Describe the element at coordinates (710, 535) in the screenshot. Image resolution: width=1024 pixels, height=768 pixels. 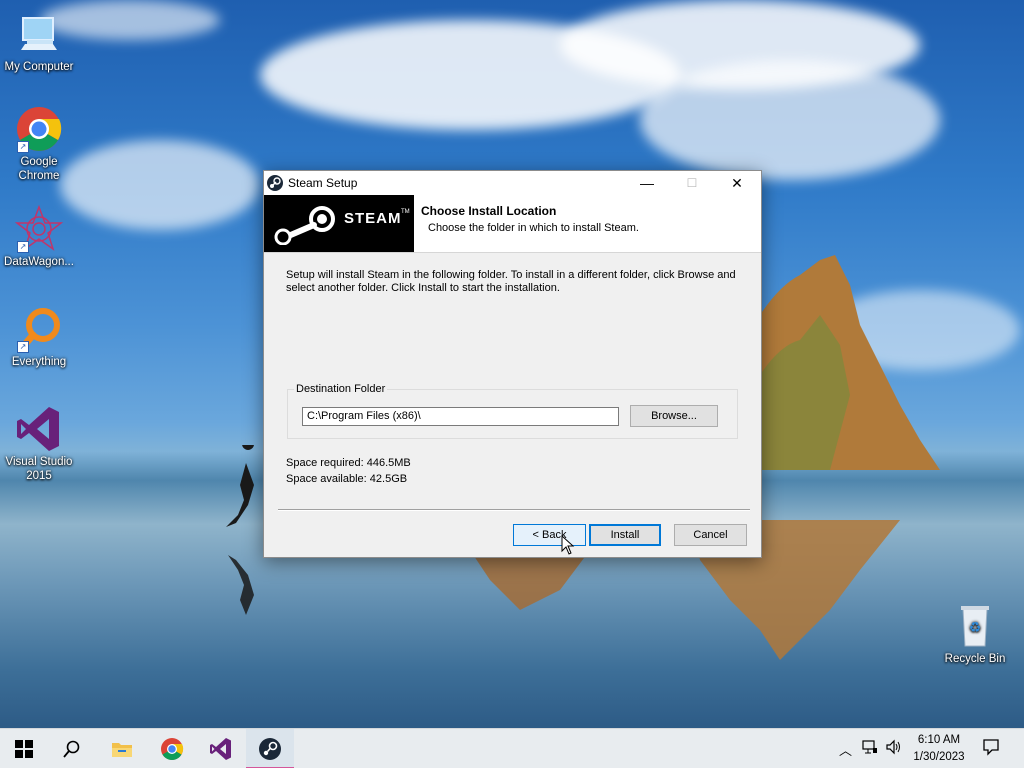
I see `cancel-button: Cancel` at that location.